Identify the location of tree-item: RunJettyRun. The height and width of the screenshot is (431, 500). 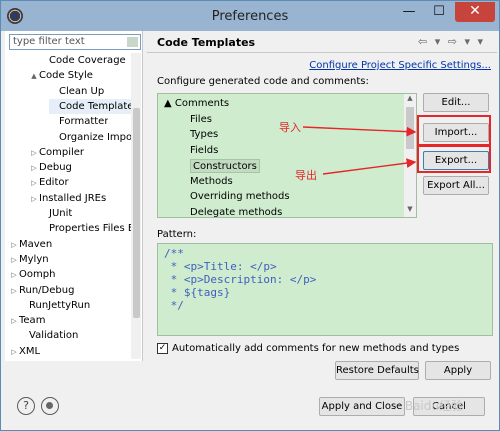
(54, 305).